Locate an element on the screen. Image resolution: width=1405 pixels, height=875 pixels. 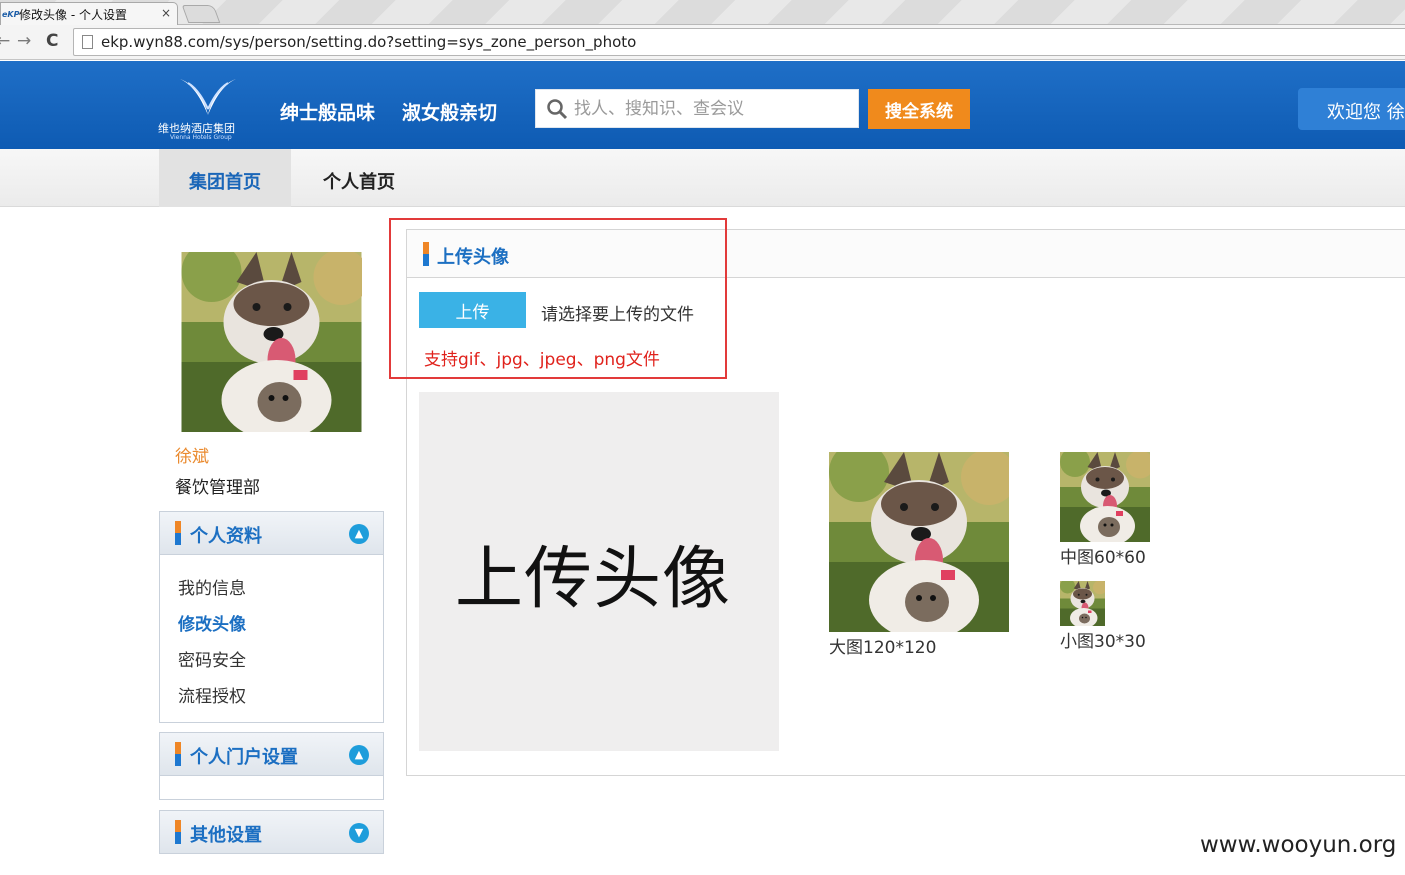
site-favicon-icon: eKP is located at coordinates (11, 14).